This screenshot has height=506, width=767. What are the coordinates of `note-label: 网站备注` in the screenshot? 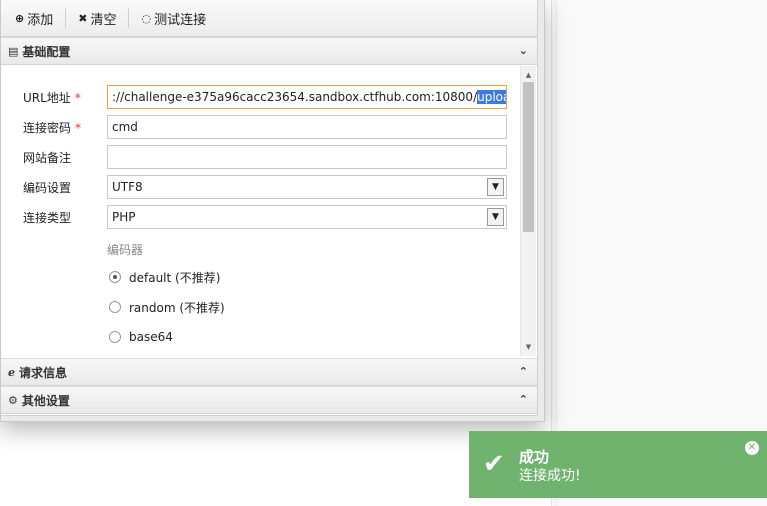 It's located at (47, 158).